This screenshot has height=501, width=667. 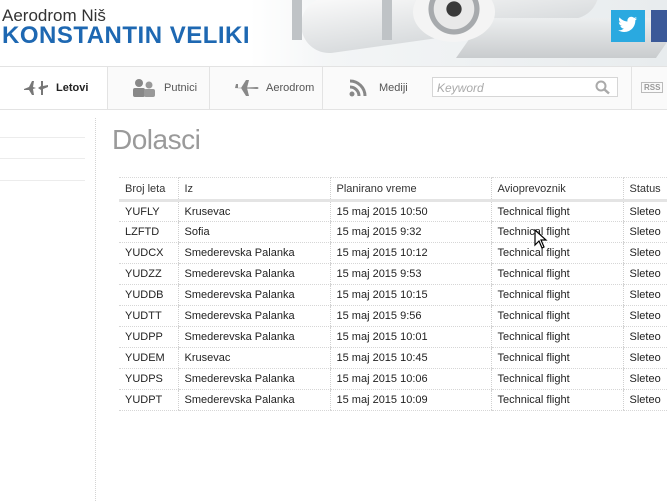 I want to click on scheduled-time-cell: 15 maj 2015 10:09, so click(x=410, y=400).